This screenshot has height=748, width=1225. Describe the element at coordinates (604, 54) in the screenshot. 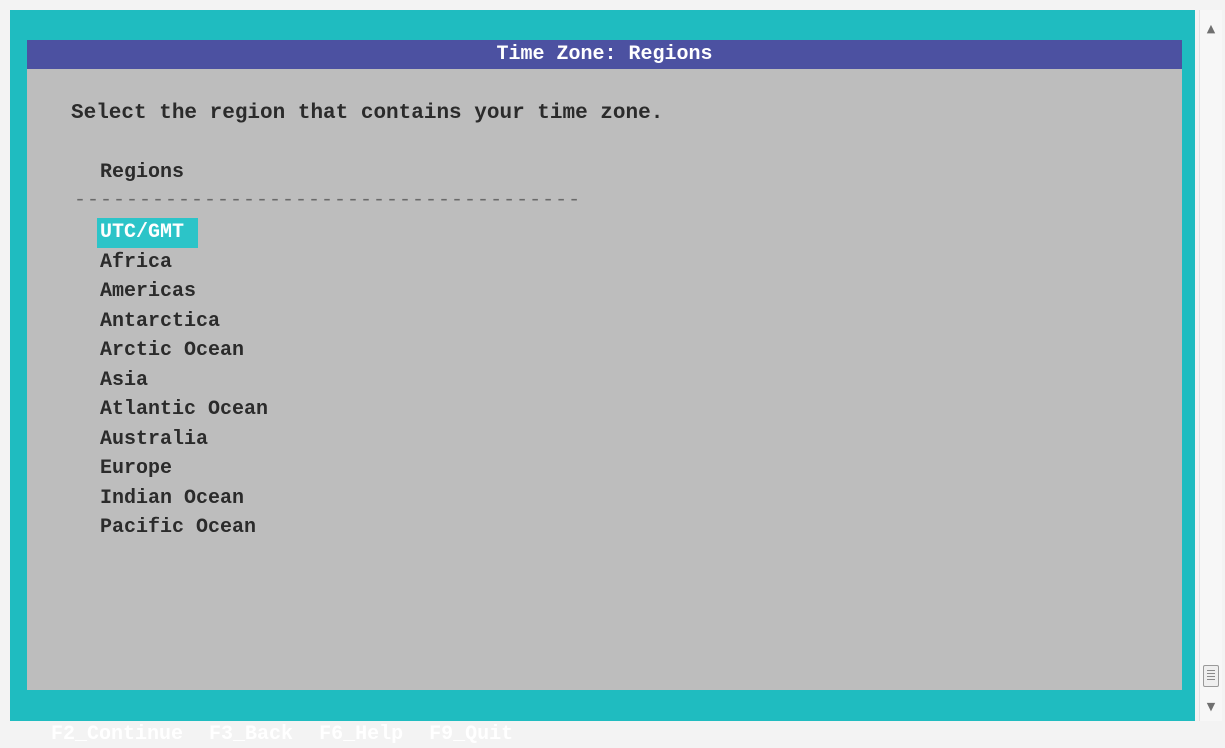

I see `dialog-title: Time Zone: Regions` at that location.